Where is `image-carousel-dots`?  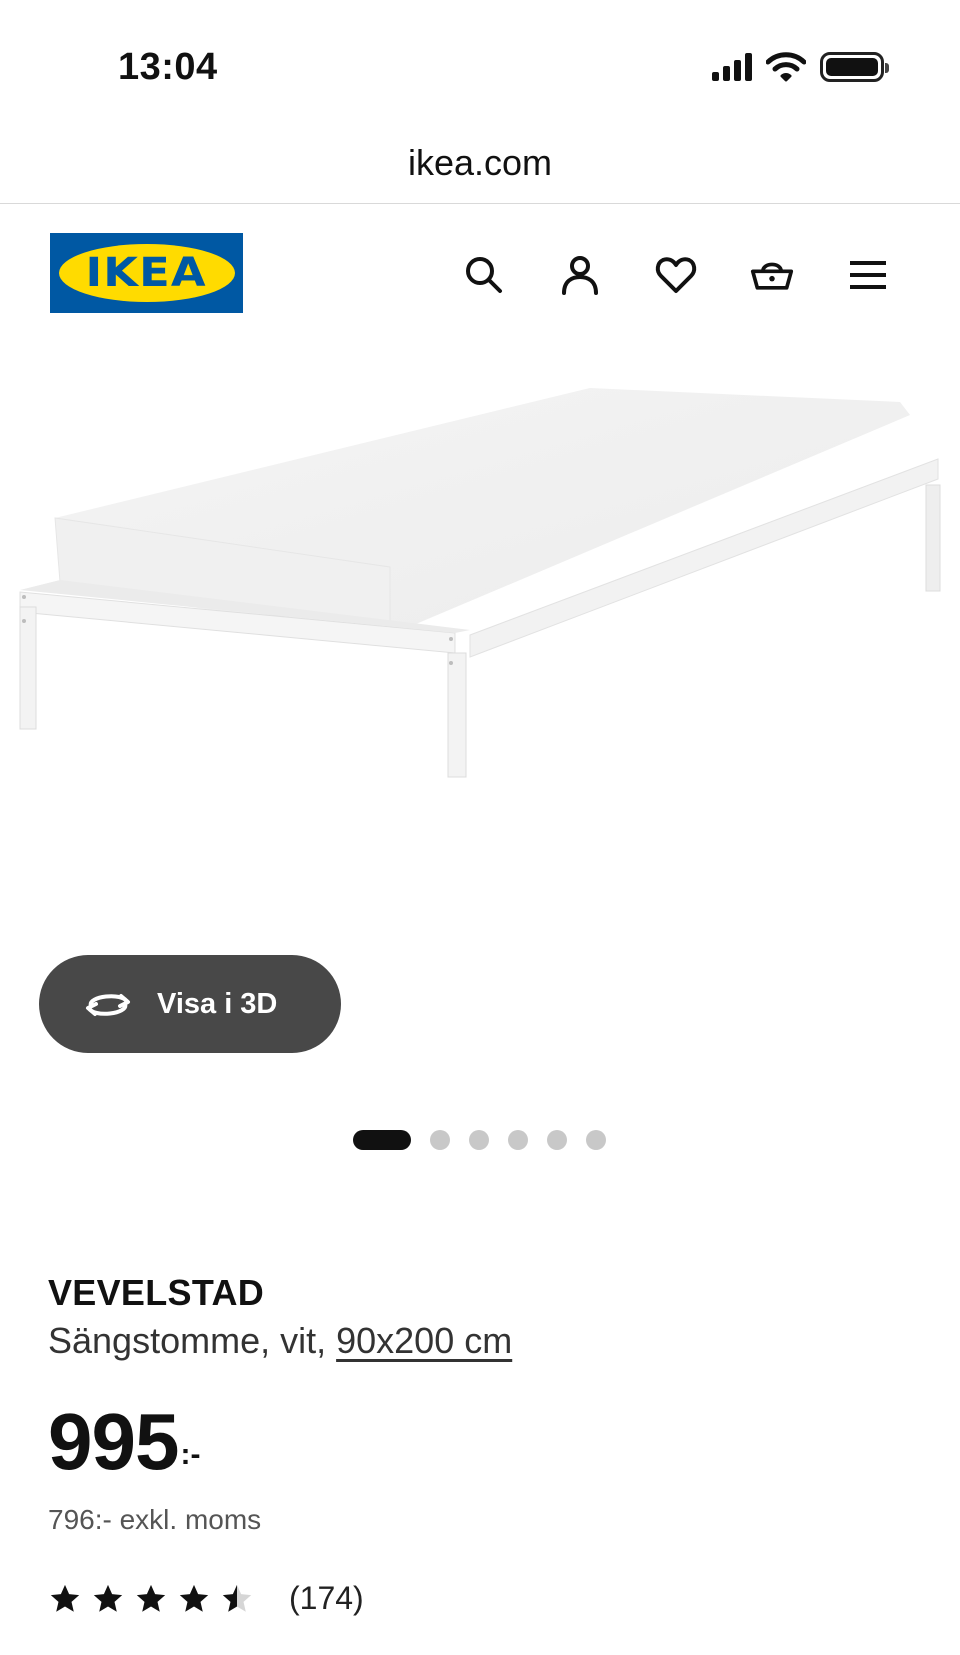 image-carousel-dots is located at coordinates (479, 1140).